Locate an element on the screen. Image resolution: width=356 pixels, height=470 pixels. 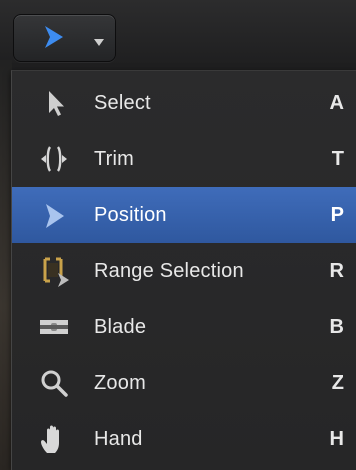
menu-item-shortcut: R is located at coordinates (336, 271).